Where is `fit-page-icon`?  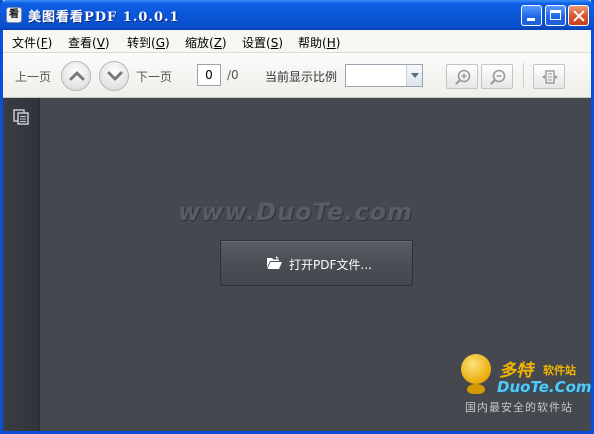
fit-page-icon is located at coordinates (550, 77).